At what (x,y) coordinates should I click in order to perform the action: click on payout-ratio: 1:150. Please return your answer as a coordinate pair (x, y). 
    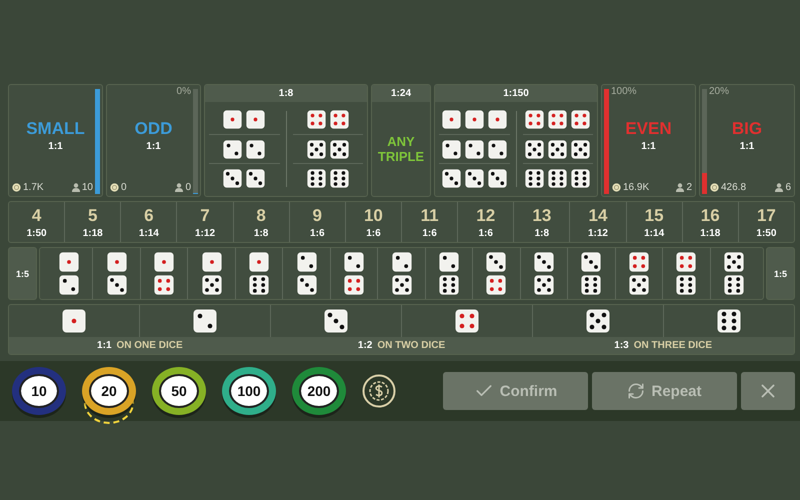
    Looking at the image, I should click on (516, 93).